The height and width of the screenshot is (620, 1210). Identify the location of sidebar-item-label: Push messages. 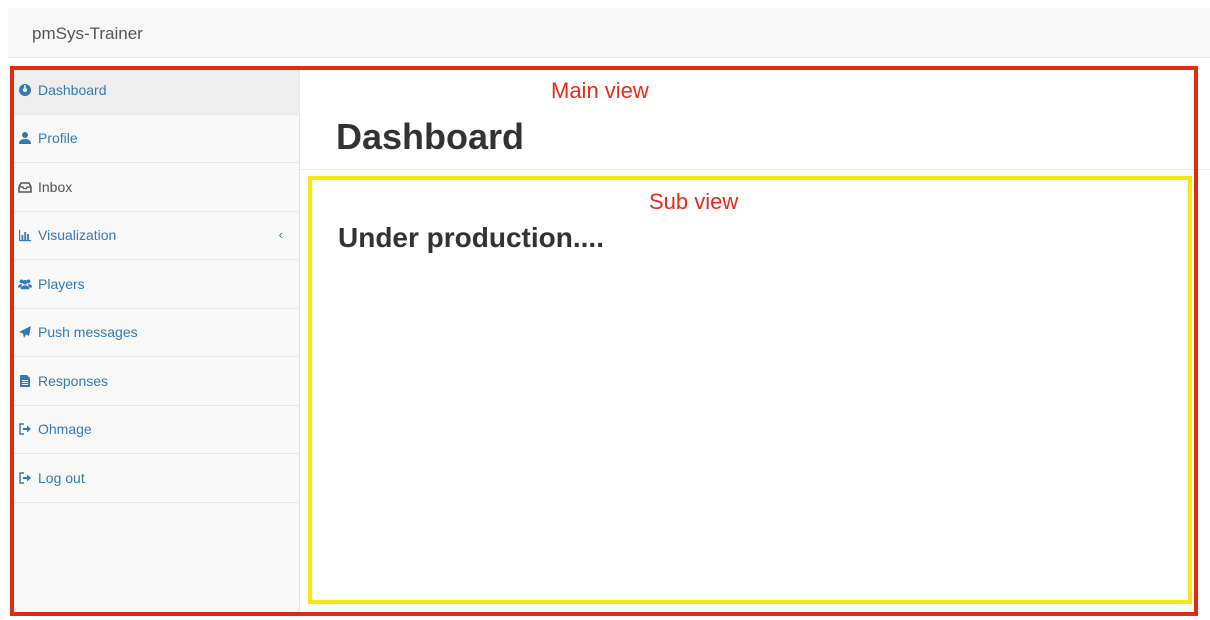
(88, 332).